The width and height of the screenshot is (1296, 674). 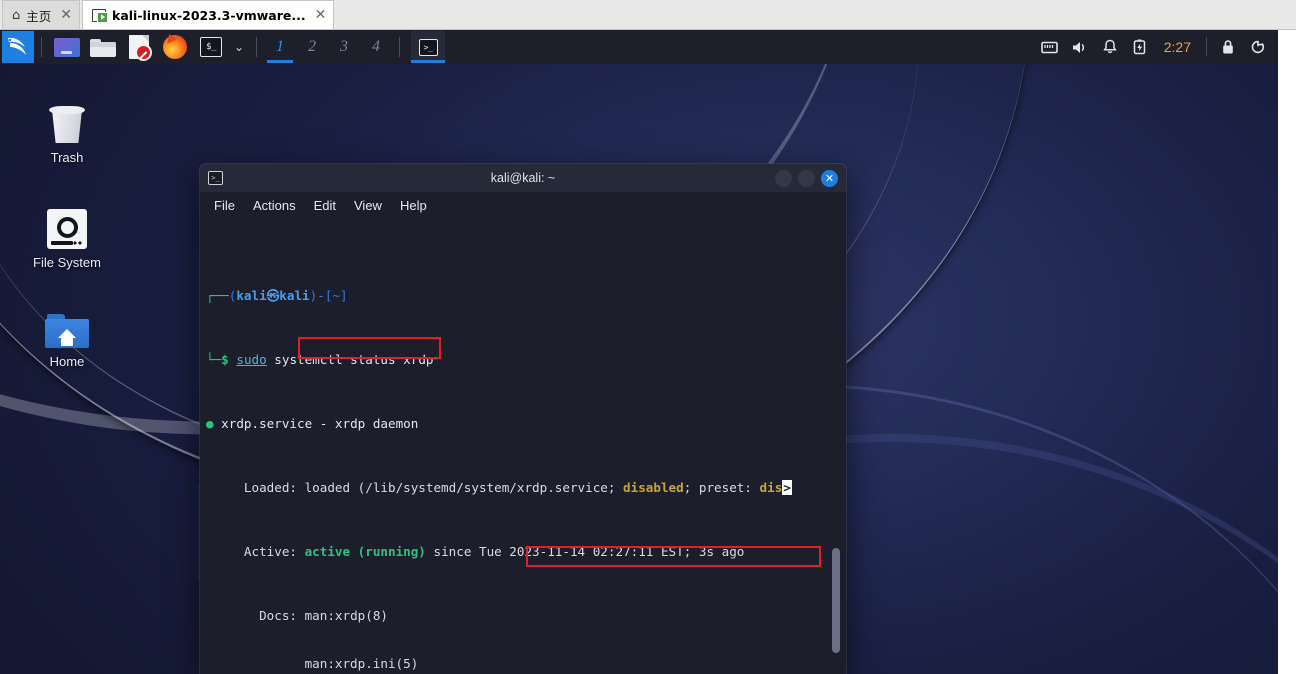 What do you see at coordinates (294, 295) in the screenshot?
I see `prompt-host: kali` at bounding box center [294, 295].